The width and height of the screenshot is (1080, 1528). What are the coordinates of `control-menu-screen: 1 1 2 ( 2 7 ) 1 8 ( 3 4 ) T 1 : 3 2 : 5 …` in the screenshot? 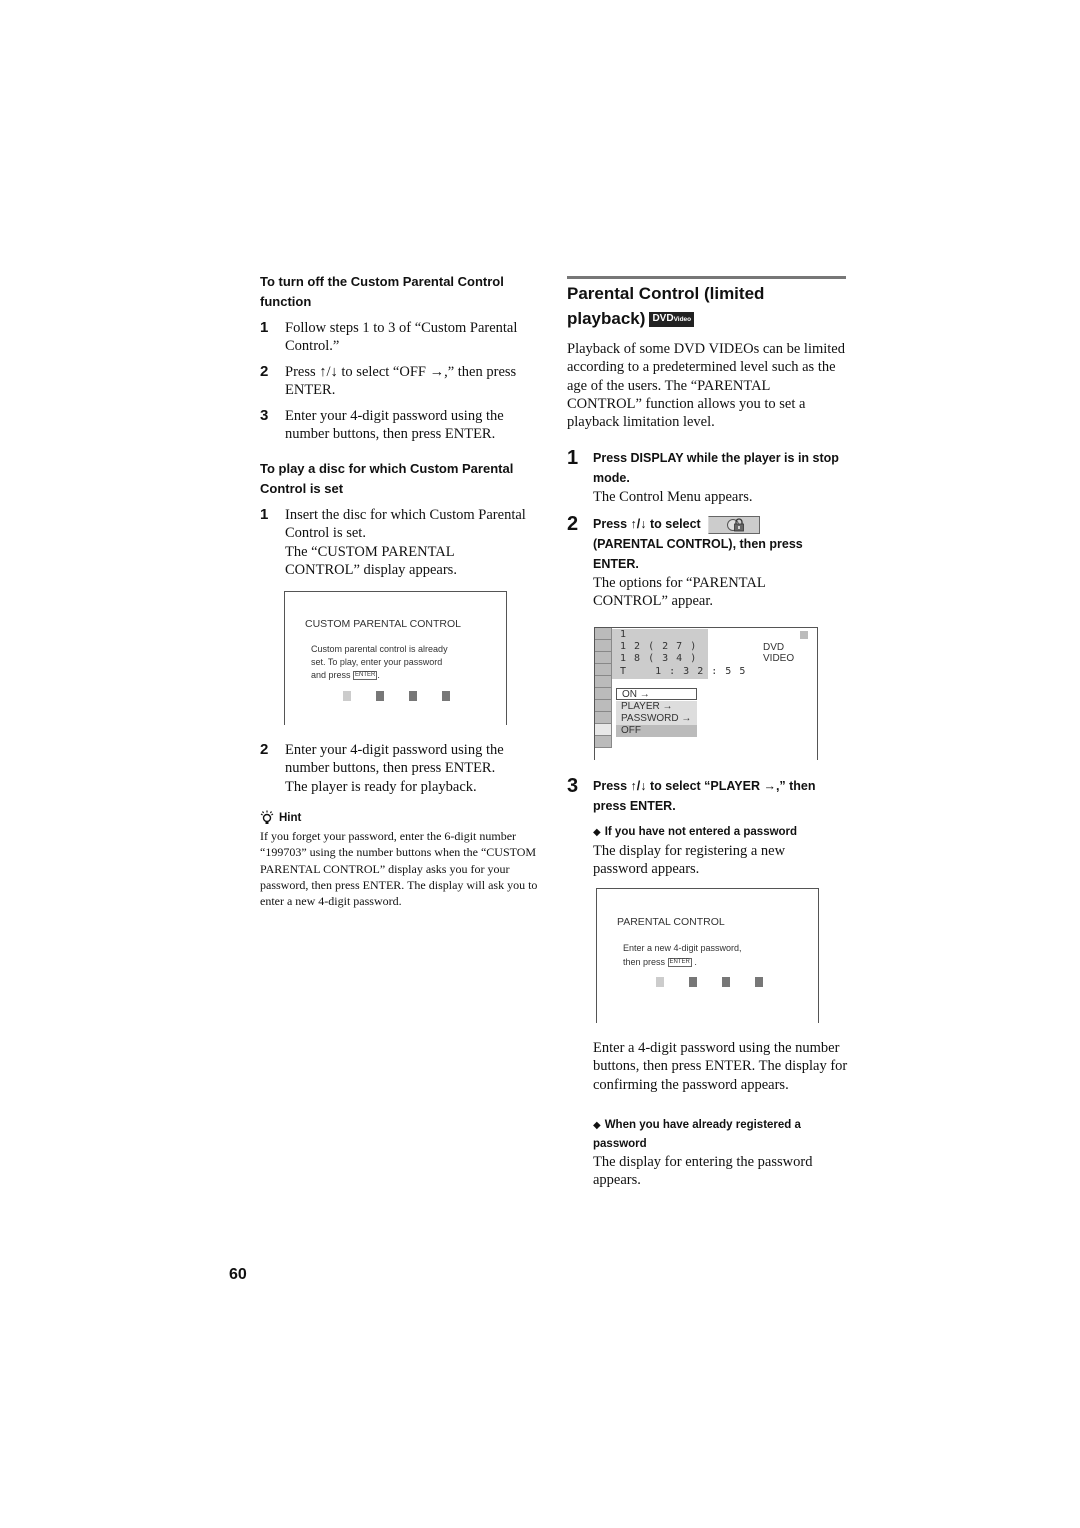 It's located at (706, 693).